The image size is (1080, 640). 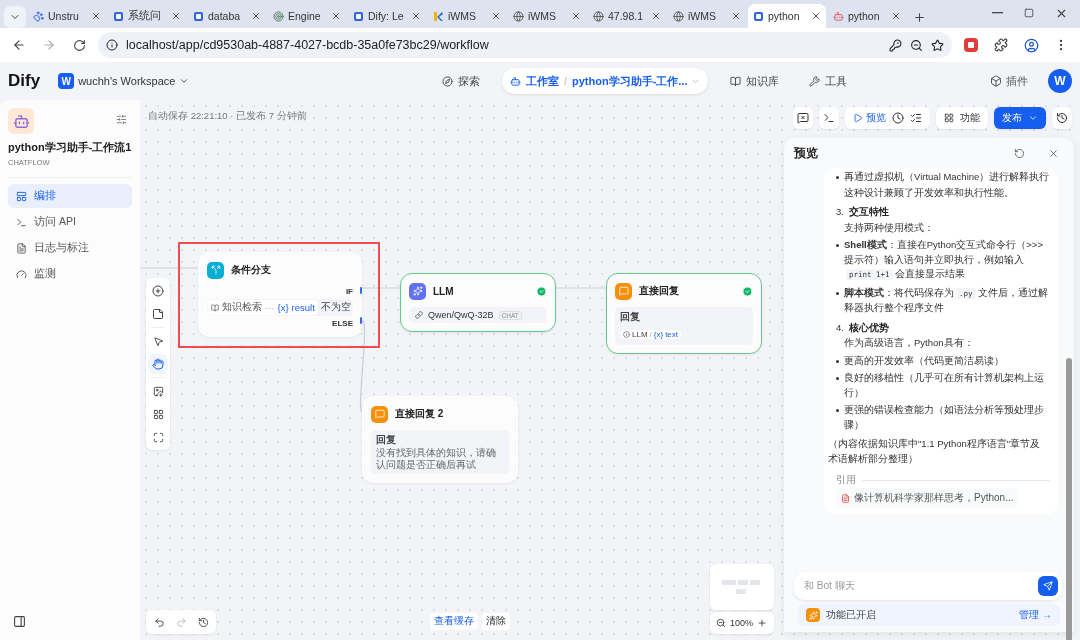 What do you see at coordinates (19, 621) in the screenshot?
I see `panel-icon` at bounding box center [19, 621].